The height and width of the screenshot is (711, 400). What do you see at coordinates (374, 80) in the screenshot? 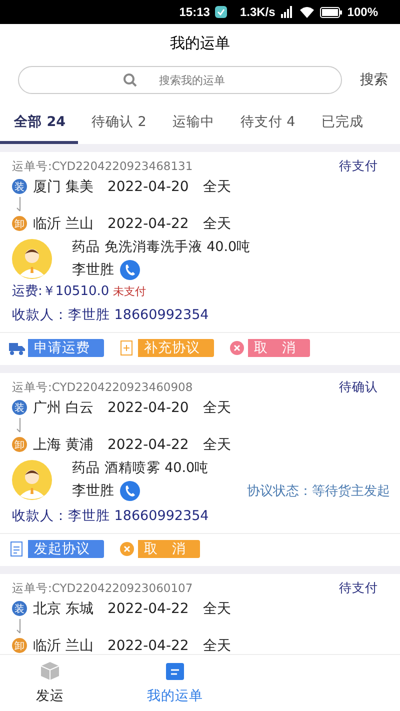
I see `search-button: 搜索` at bounding box center [374, 80].